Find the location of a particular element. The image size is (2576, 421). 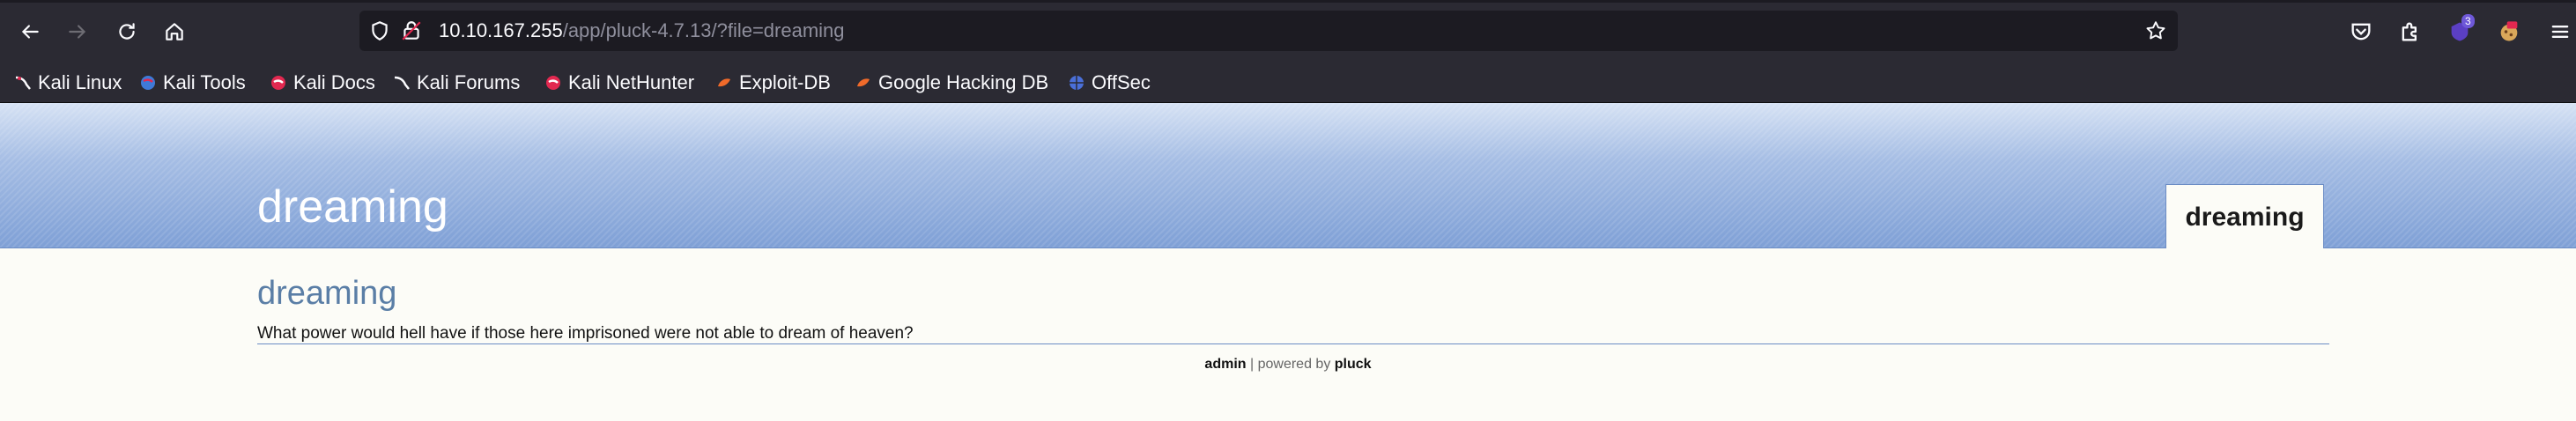

pocket-icon is located at coordinates (2361, 32).